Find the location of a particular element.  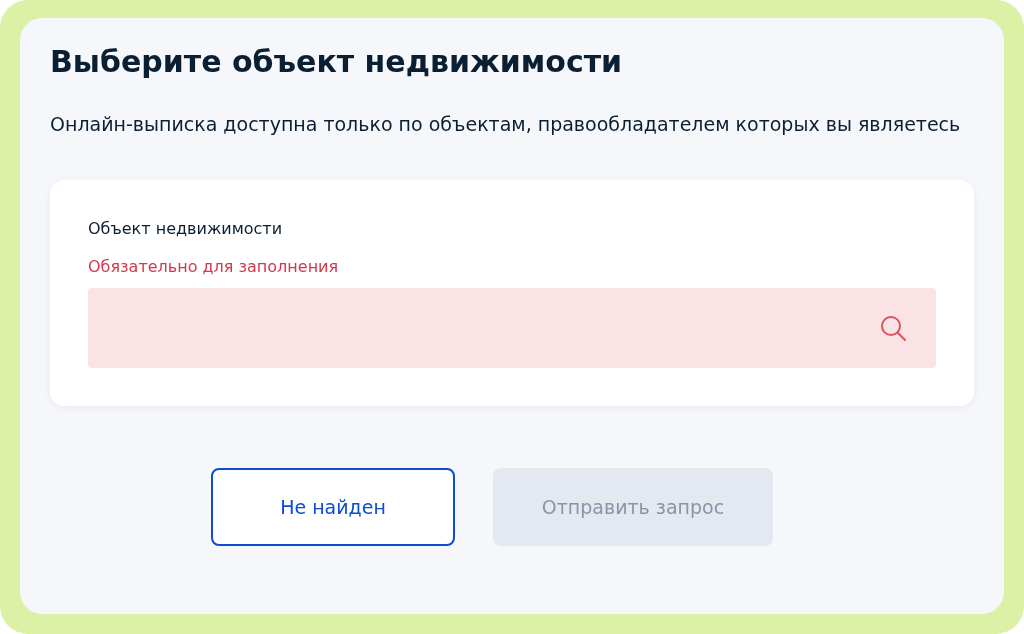

error-message: Обязательно для заполнения is located at coordinates (214, 267).